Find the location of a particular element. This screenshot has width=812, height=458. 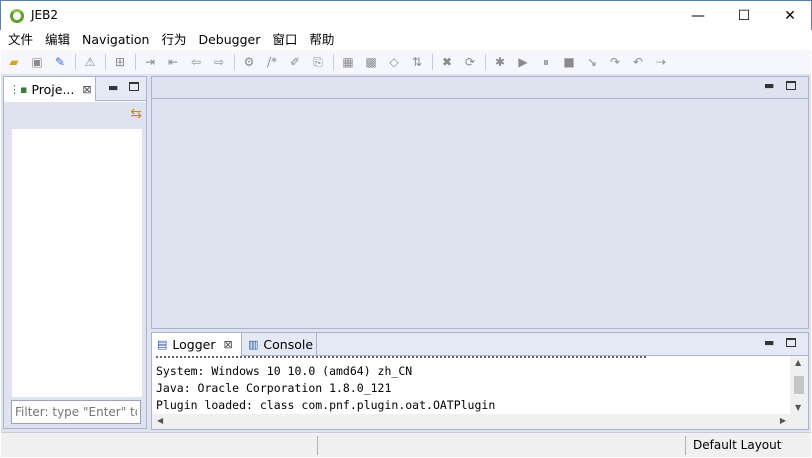

pause-icon: ⏸ is located at coordinates (546, 62).